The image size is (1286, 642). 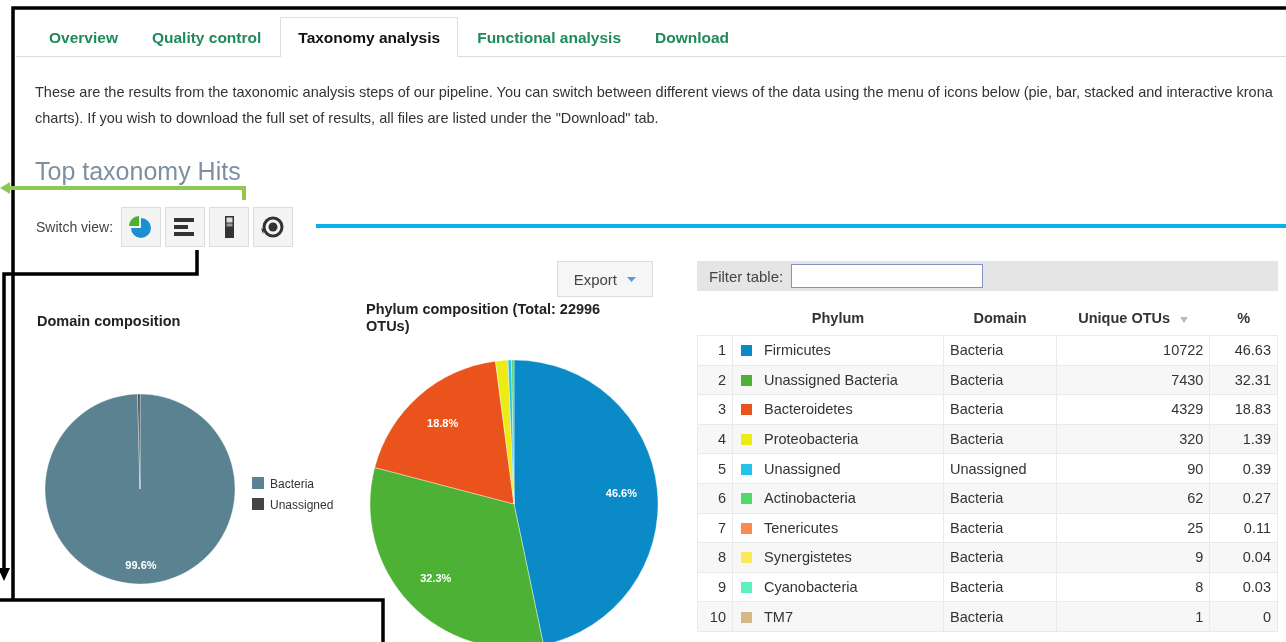 I want to click on tab: Taxonomy analysis, so click(x=369, y=37).